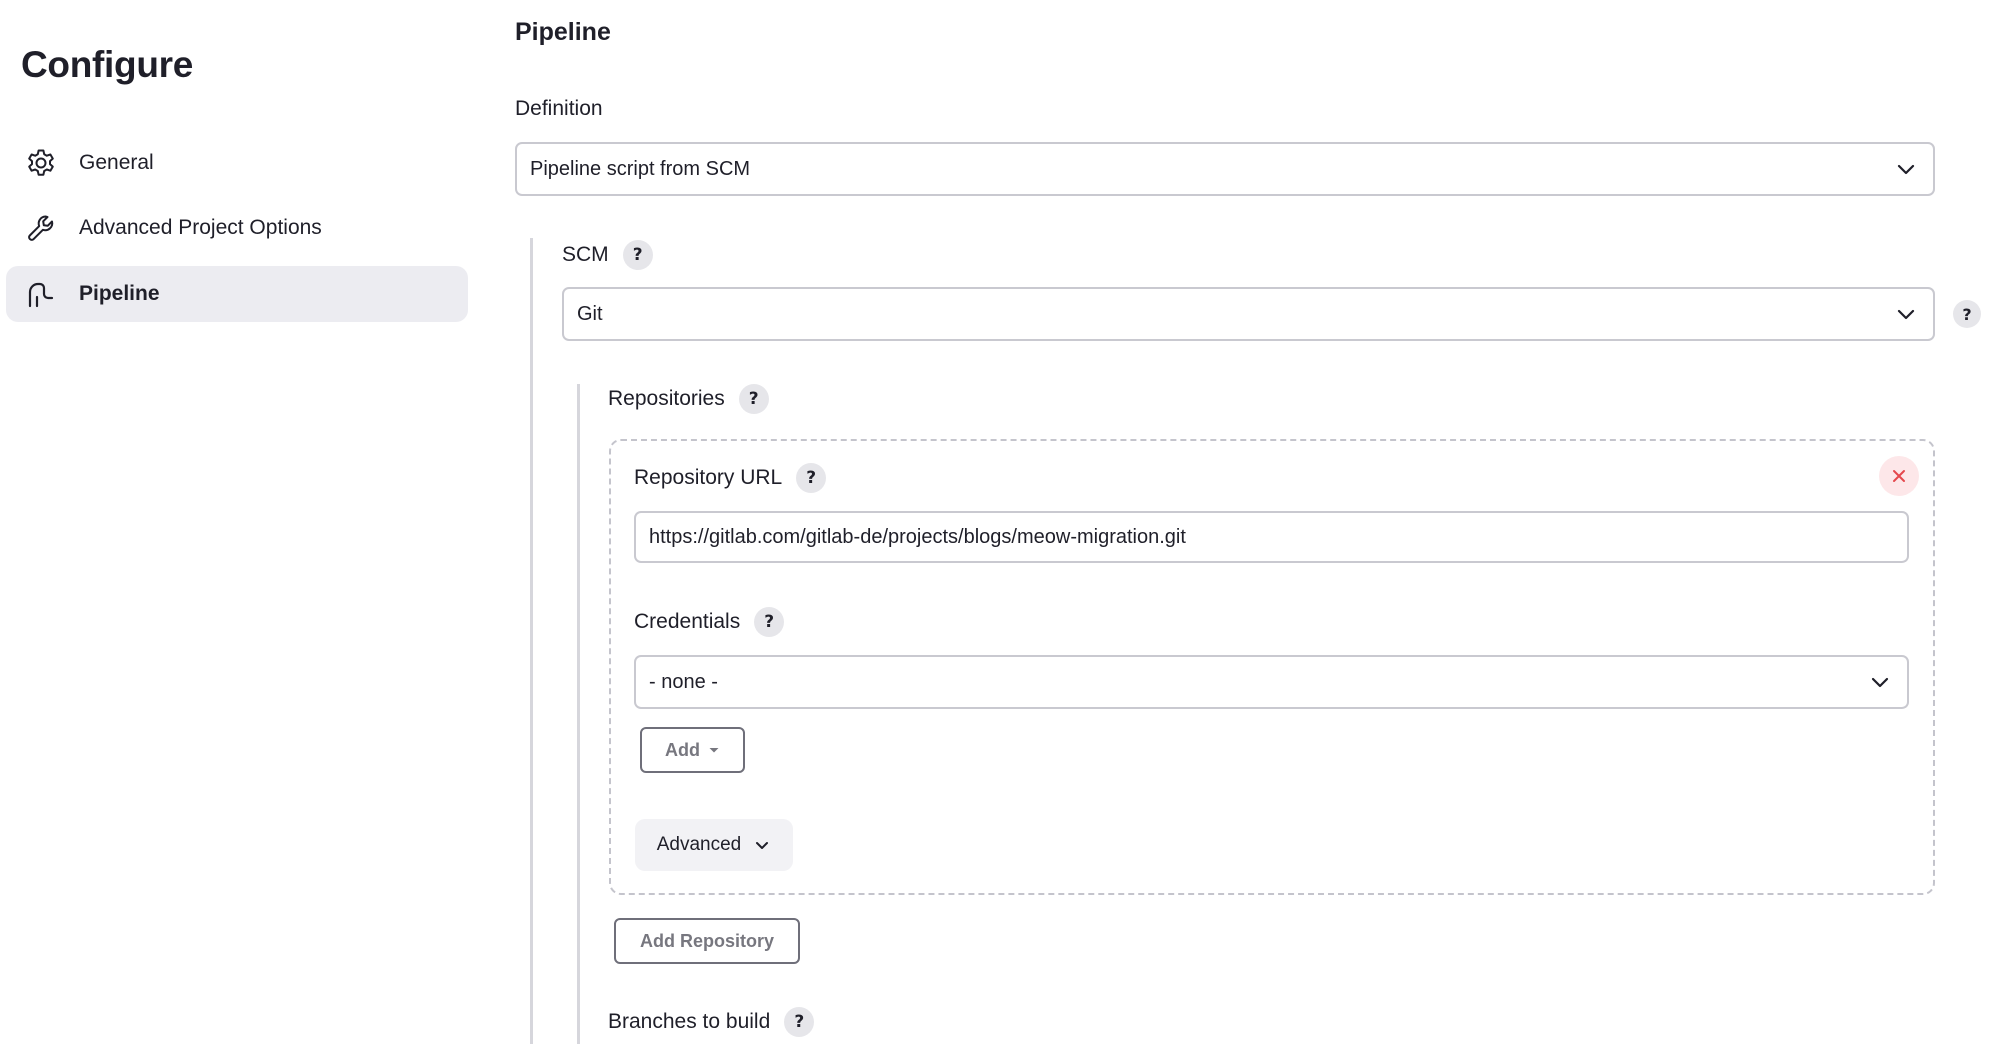 Image resolution: width=1999 pixels, height=1044 pixels. I want to click on credentials-select-value: - none -, so click(683, 681).